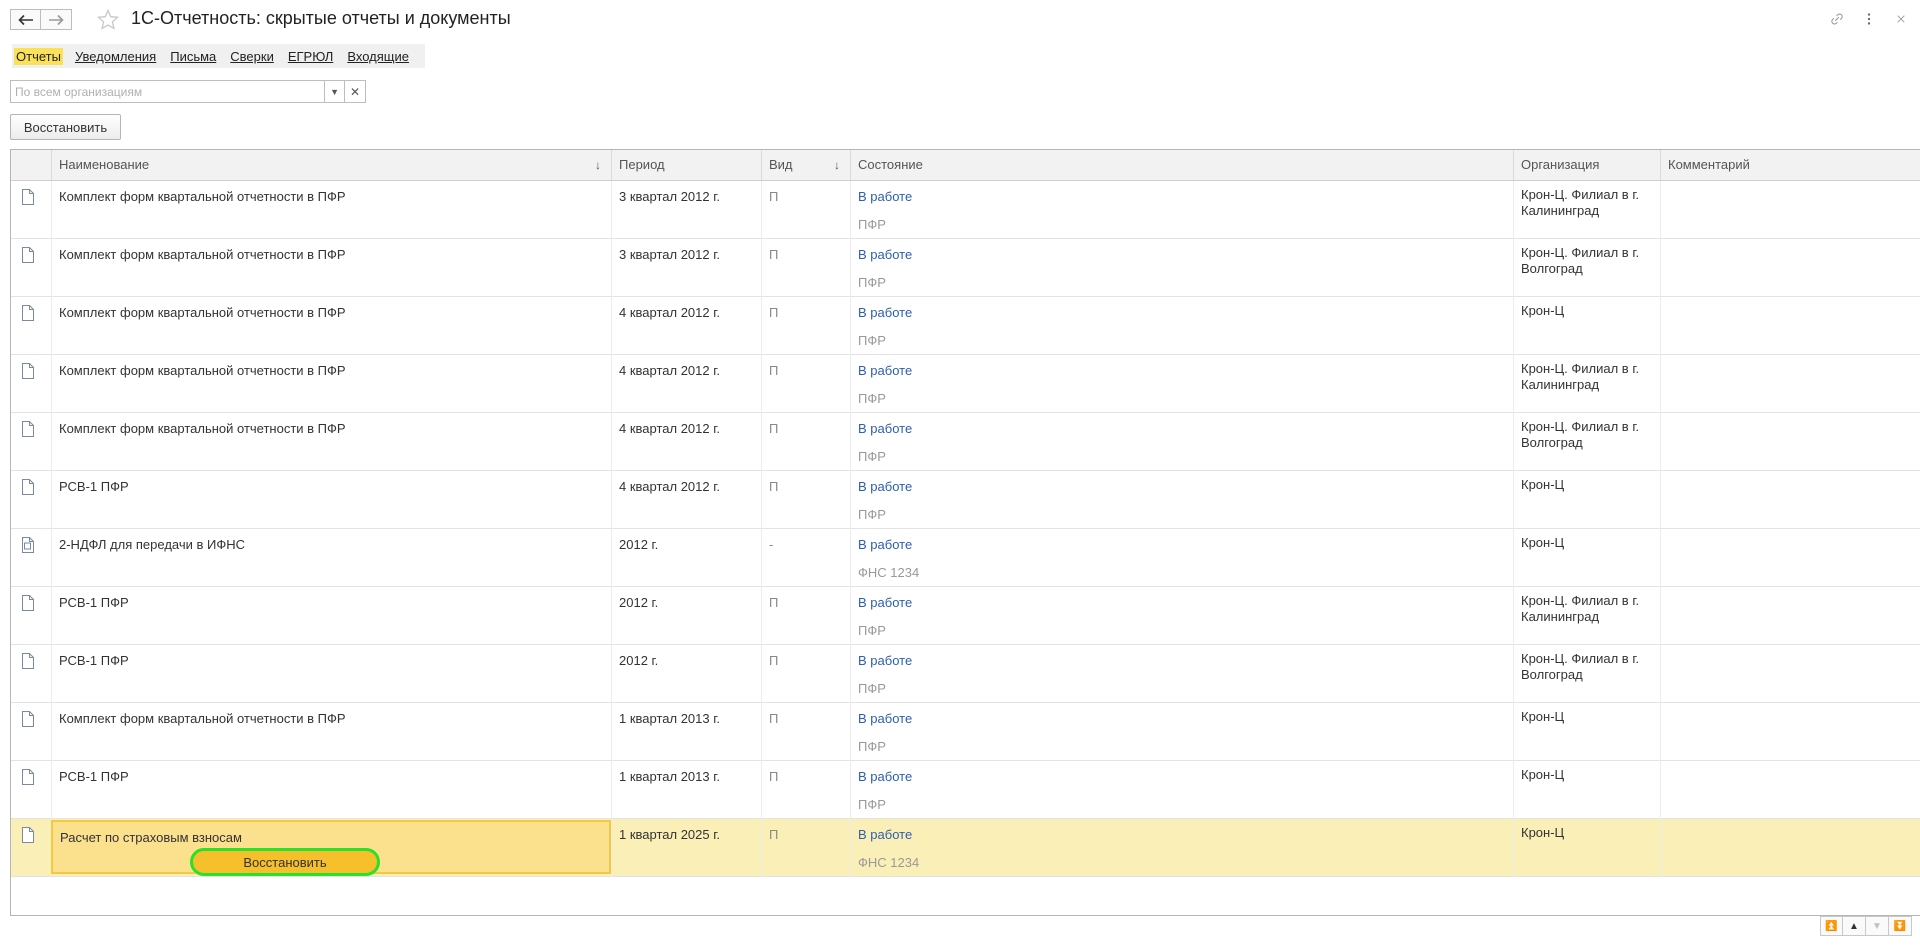  Describe the element at coordinates (1580, 666) in the screenshot. I see `organization-name: Крон-Ц. Филиал в г. Волгоград` at that location.